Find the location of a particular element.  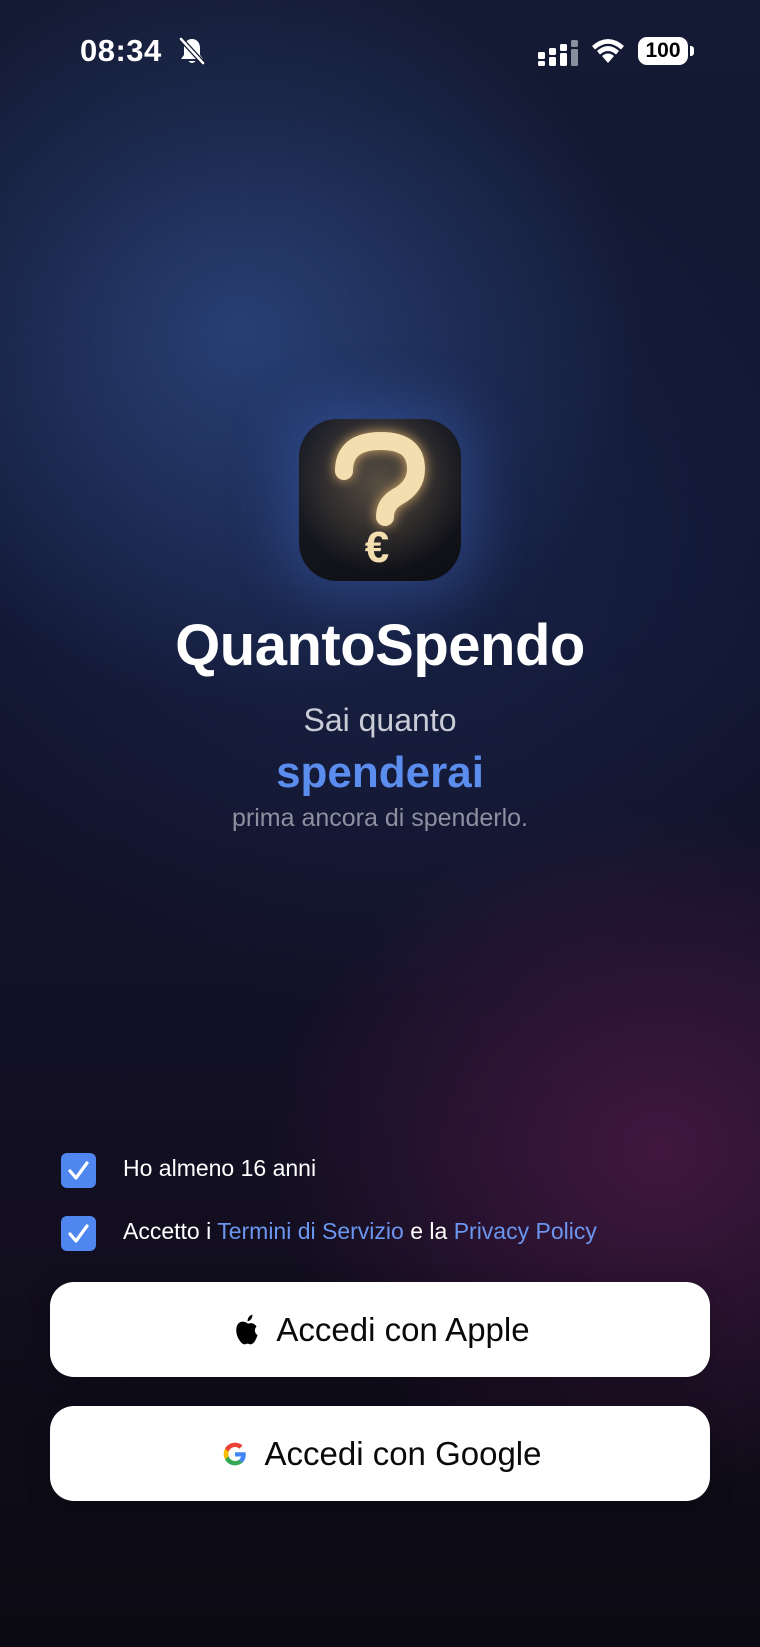

tagline-line-3: prima ancora di spenderlo. is located at coordinates (380, 818).